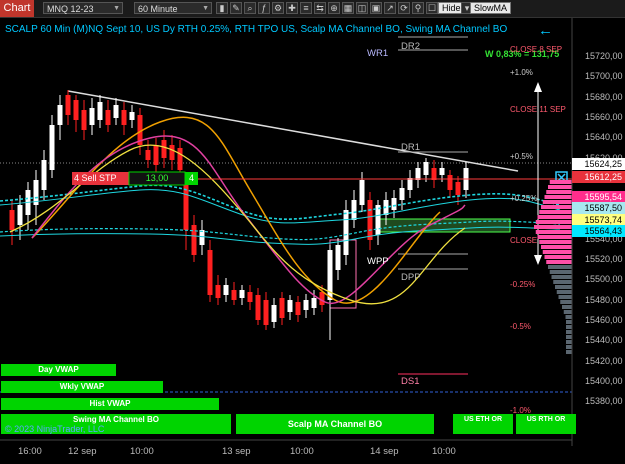 The width and height of the screenshot is (625, 464). Describe the element at coordinates (55, 429) in the screenshot. I see `copyright-text: © 2023 NinjaTrader, LLC` at that location.